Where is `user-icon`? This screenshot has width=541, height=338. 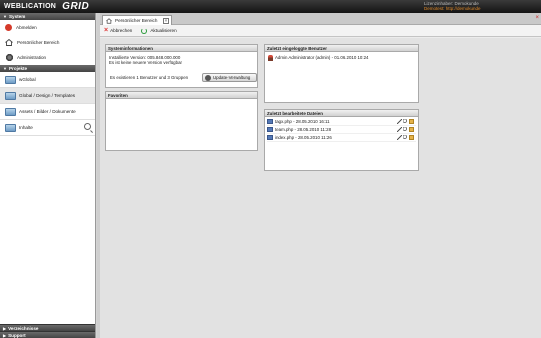 user-icon is located at coordinates (270, 58).